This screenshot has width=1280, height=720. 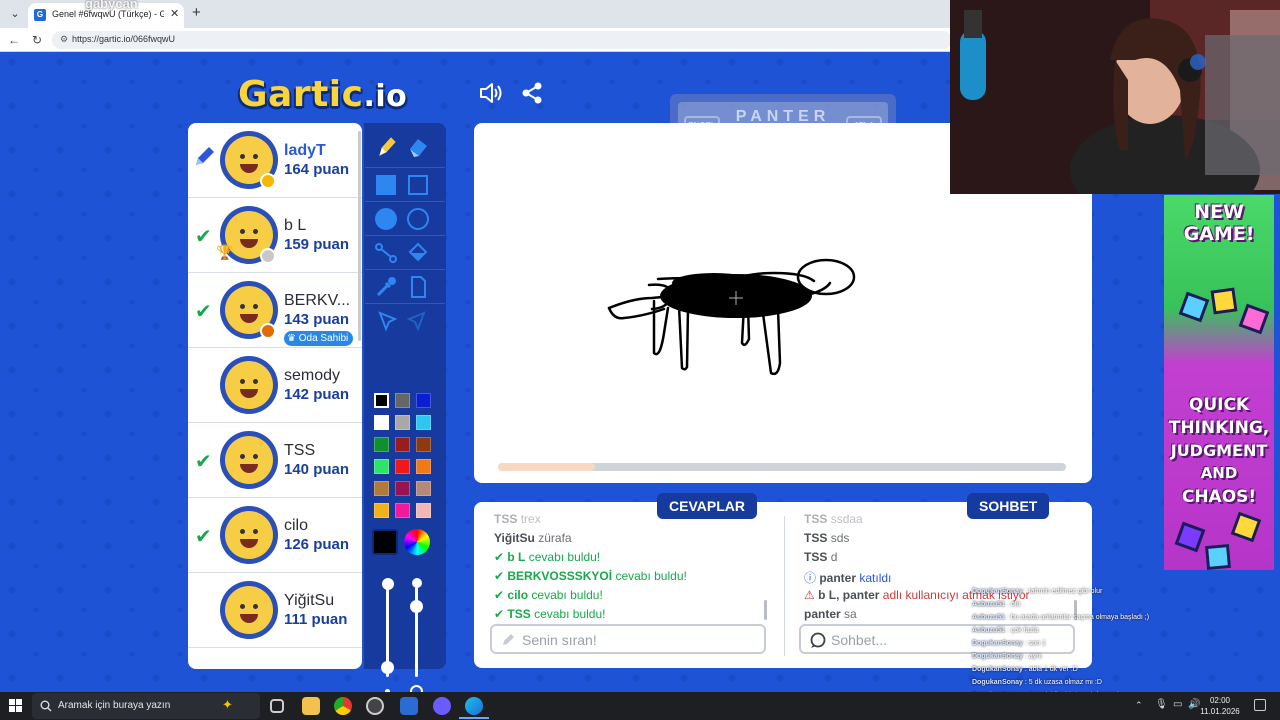 What do you see at coordinates (37, 40) in the screenshot?
I see `reload-icon: ↻` at bounding box center [37, 40].